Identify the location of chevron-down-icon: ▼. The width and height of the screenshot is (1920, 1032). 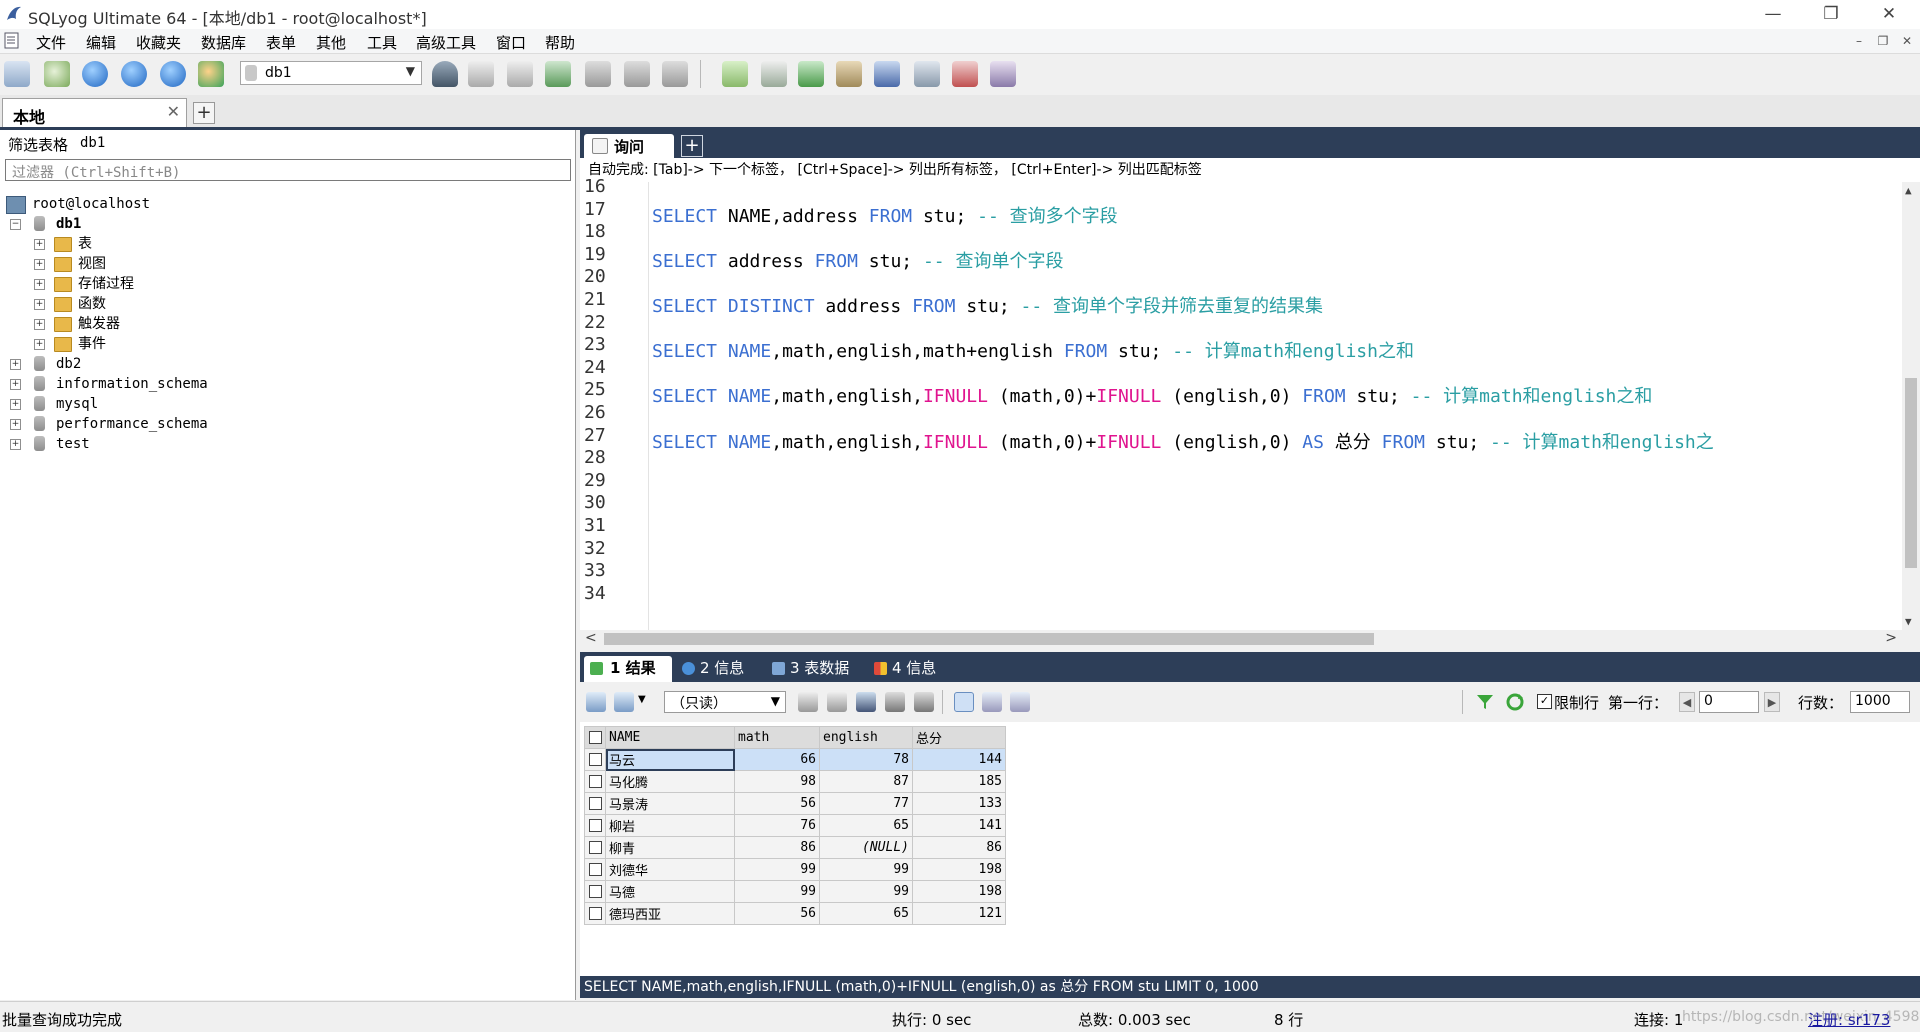
(642, 699).